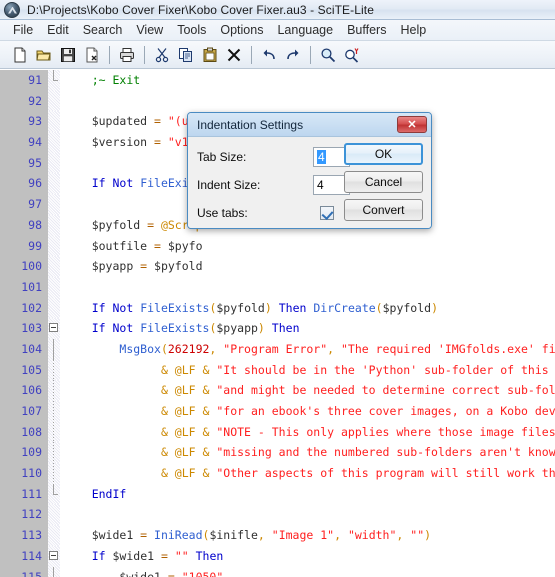 This screenshot has width=555, height=577. What do you see at coordinates (44, 55) in the screenshot?
I see `open-folder-icon` at bounding box center [44, 55].